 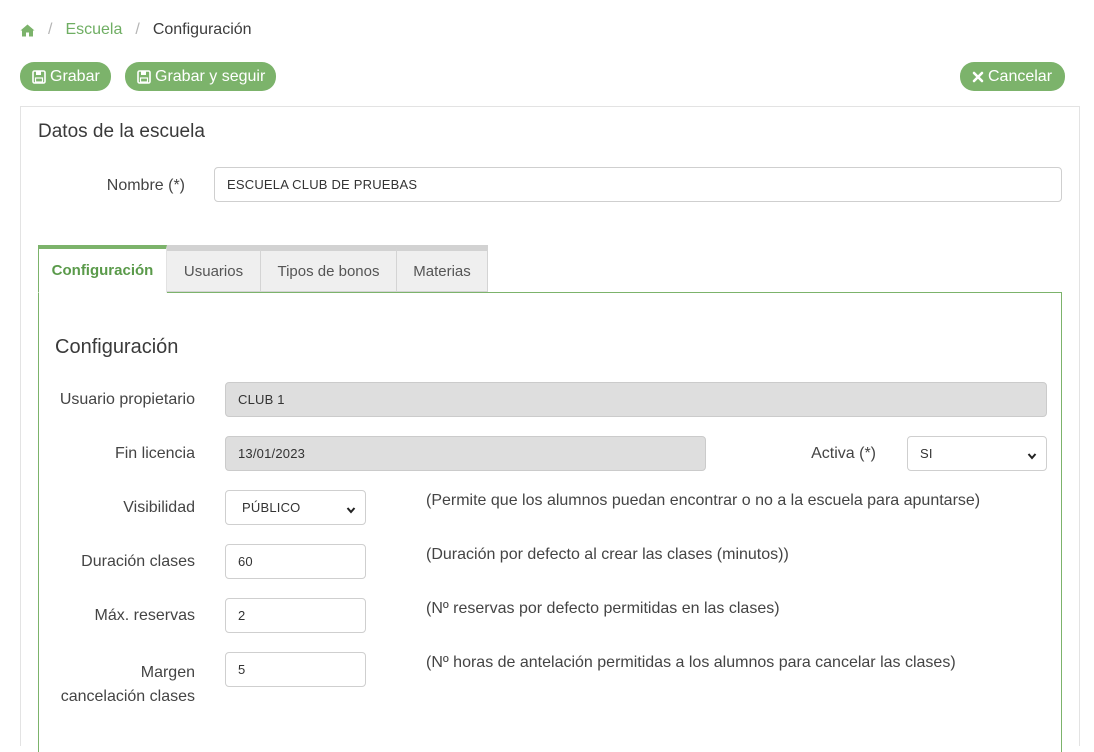 What do you see at coordinates (121, 131) in the screenshot?
I see `panel-title: Datos de la escuela` at bounding box center [121, 131].